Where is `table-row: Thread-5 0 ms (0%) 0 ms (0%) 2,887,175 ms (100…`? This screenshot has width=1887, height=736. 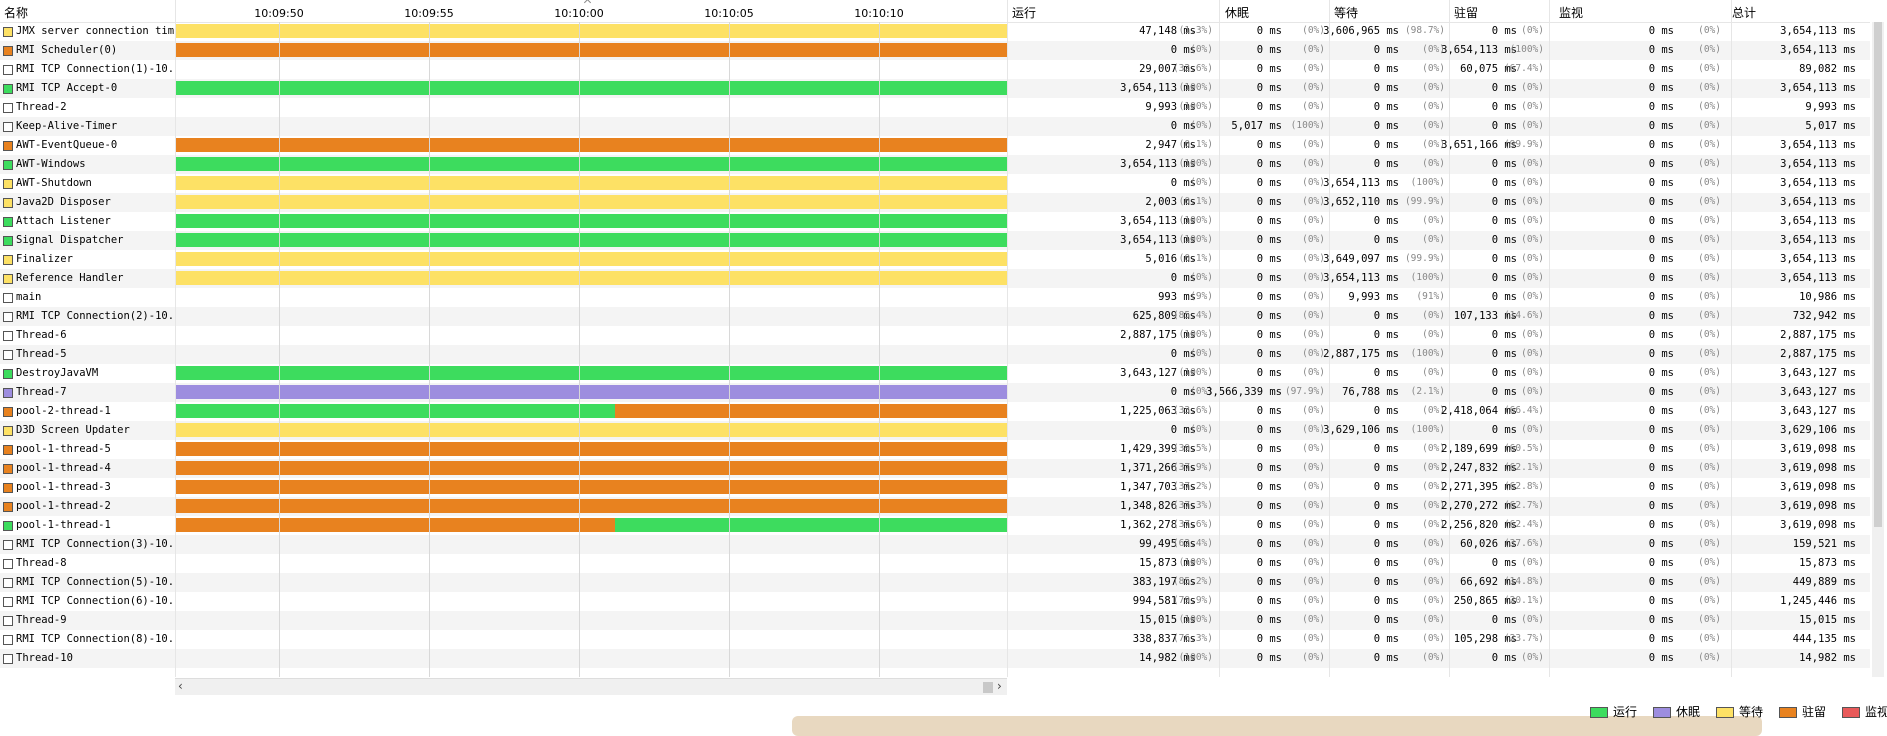 table-row: Thread-5 0 ms (0%) 0 ms (0%) 2,887,175 ms (100… is located at coordinates (935, 354).